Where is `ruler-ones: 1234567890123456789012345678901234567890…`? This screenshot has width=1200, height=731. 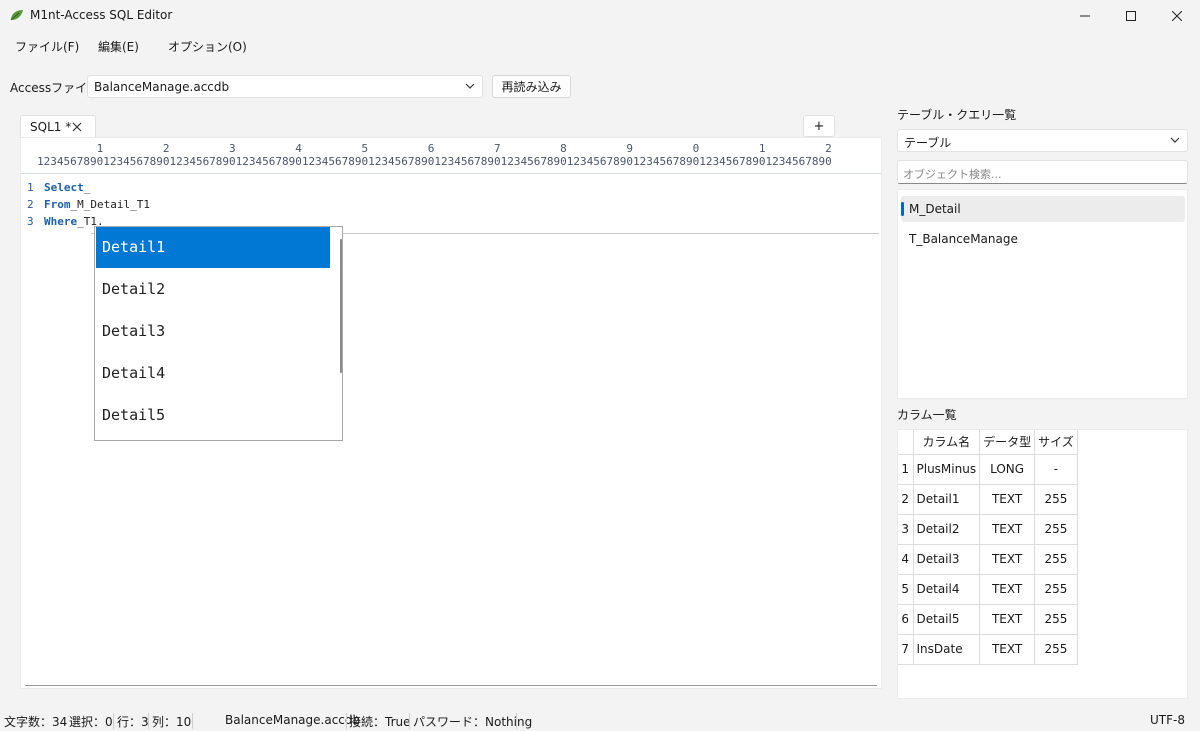
ruler-ones: 1234567890123456789012345678901234567890… is located at coordinates (434, 161).